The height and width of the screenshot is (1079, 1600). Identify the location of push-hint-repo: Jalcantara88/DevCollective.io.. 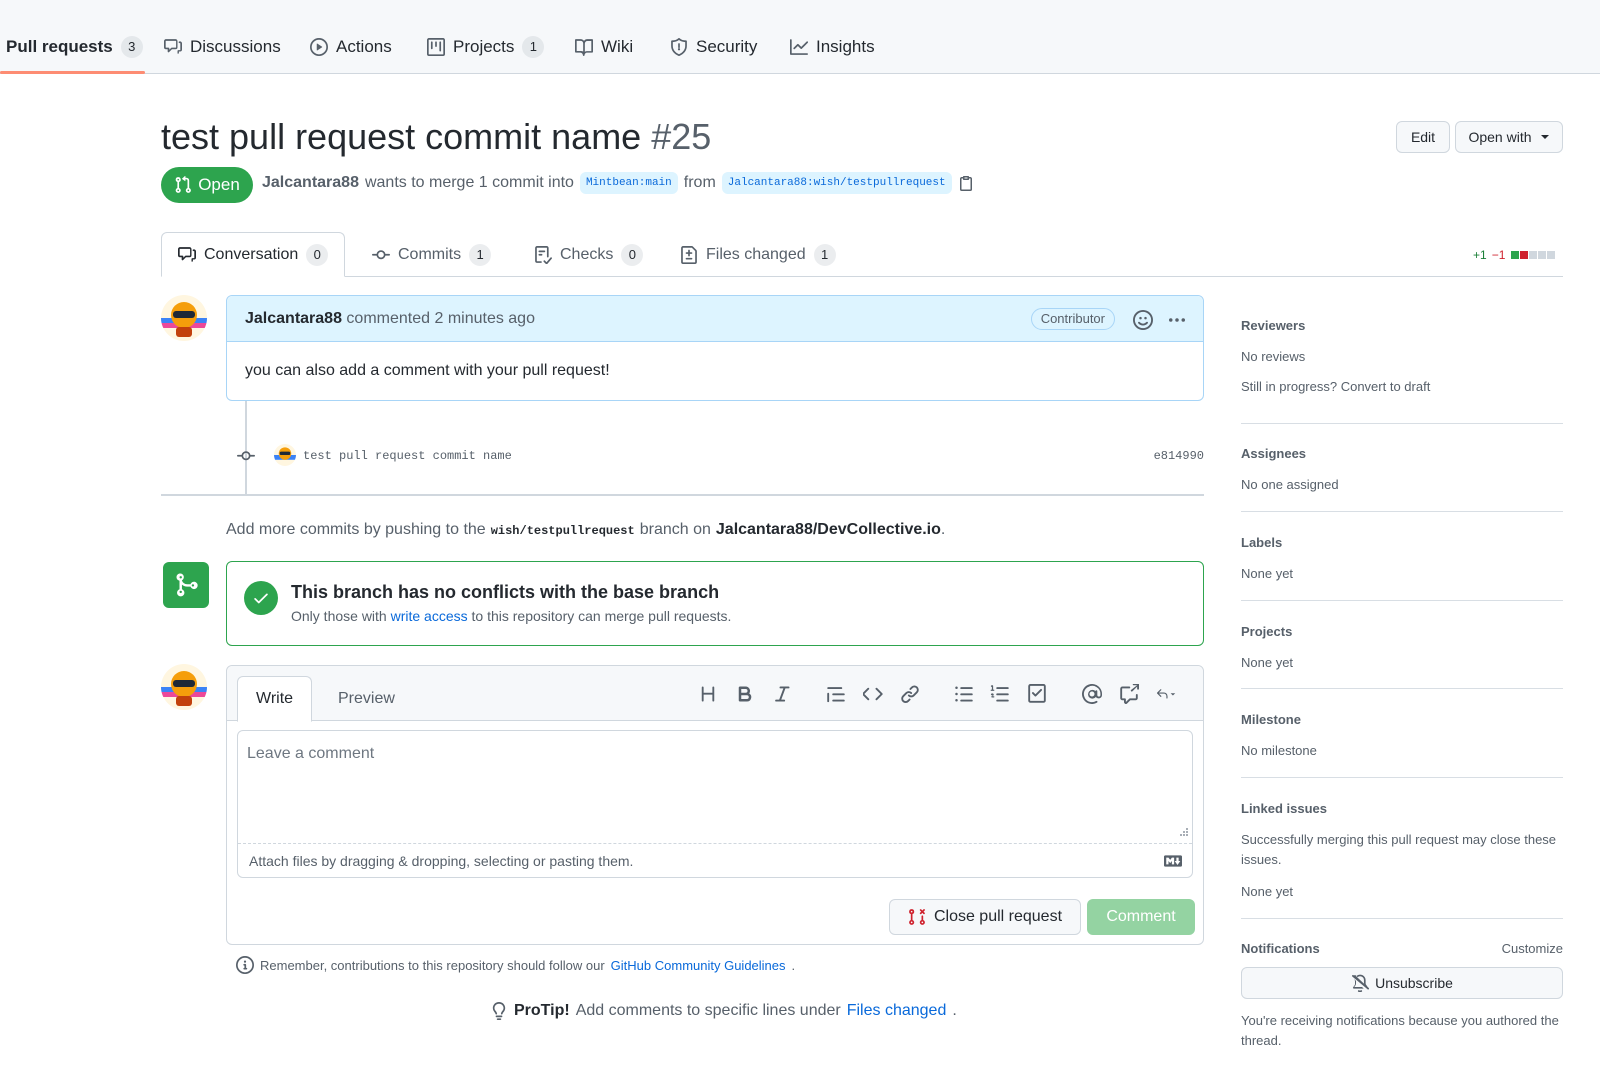
(830, 530).